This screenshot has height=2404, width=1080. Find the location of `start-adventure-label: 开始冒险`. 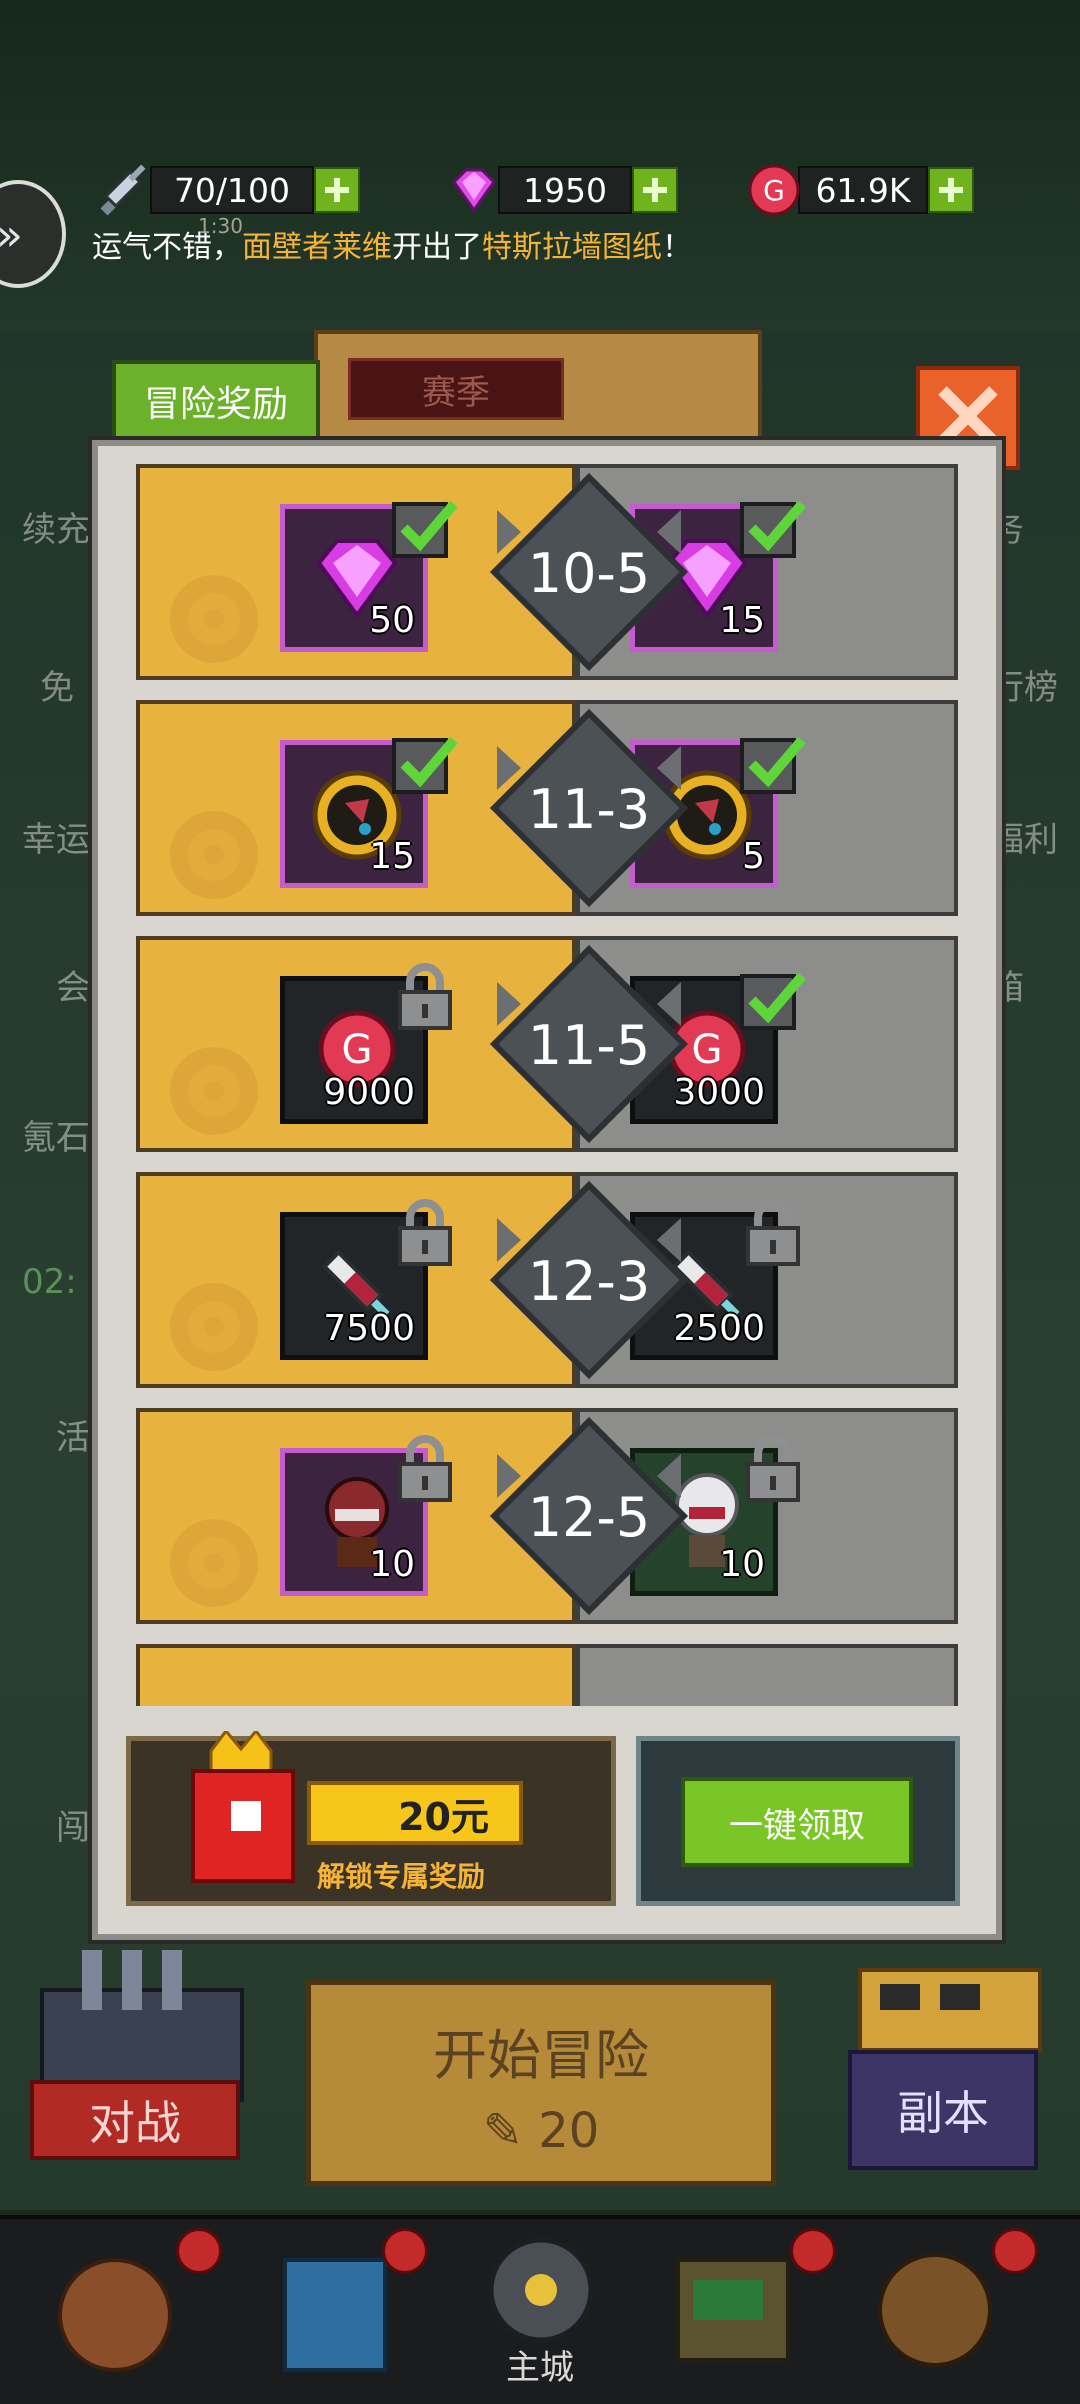

start-adventure-label: 开始冒险 is located at coordinates (541, 2055).